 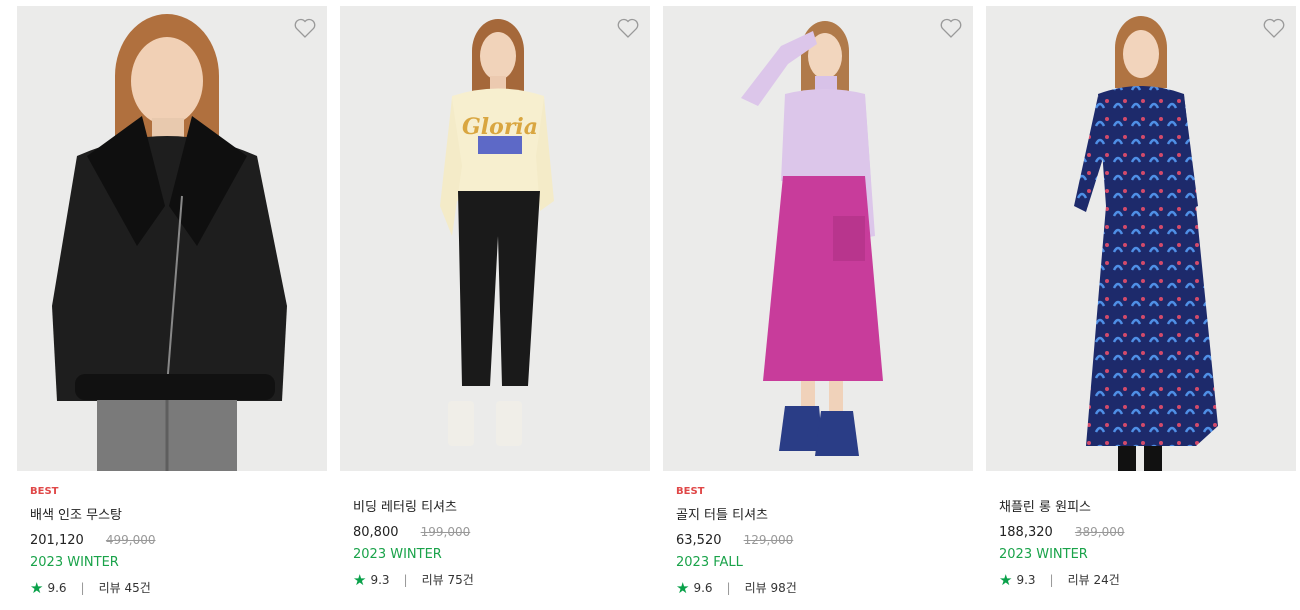 I want to click on jacket-model-photo, so click(x=169, y=242).